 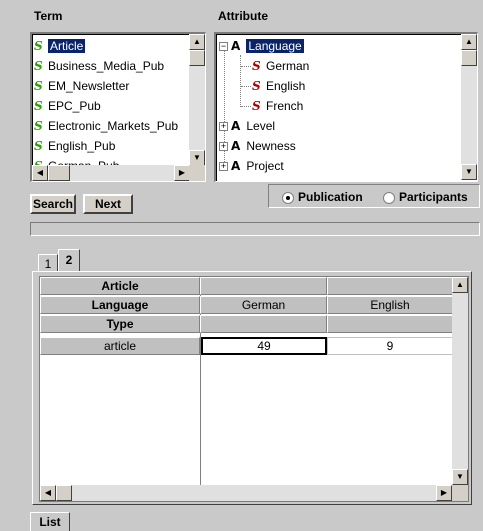 I want to click on tree-node-newness: + A Newness, so click(x=257, y=146).